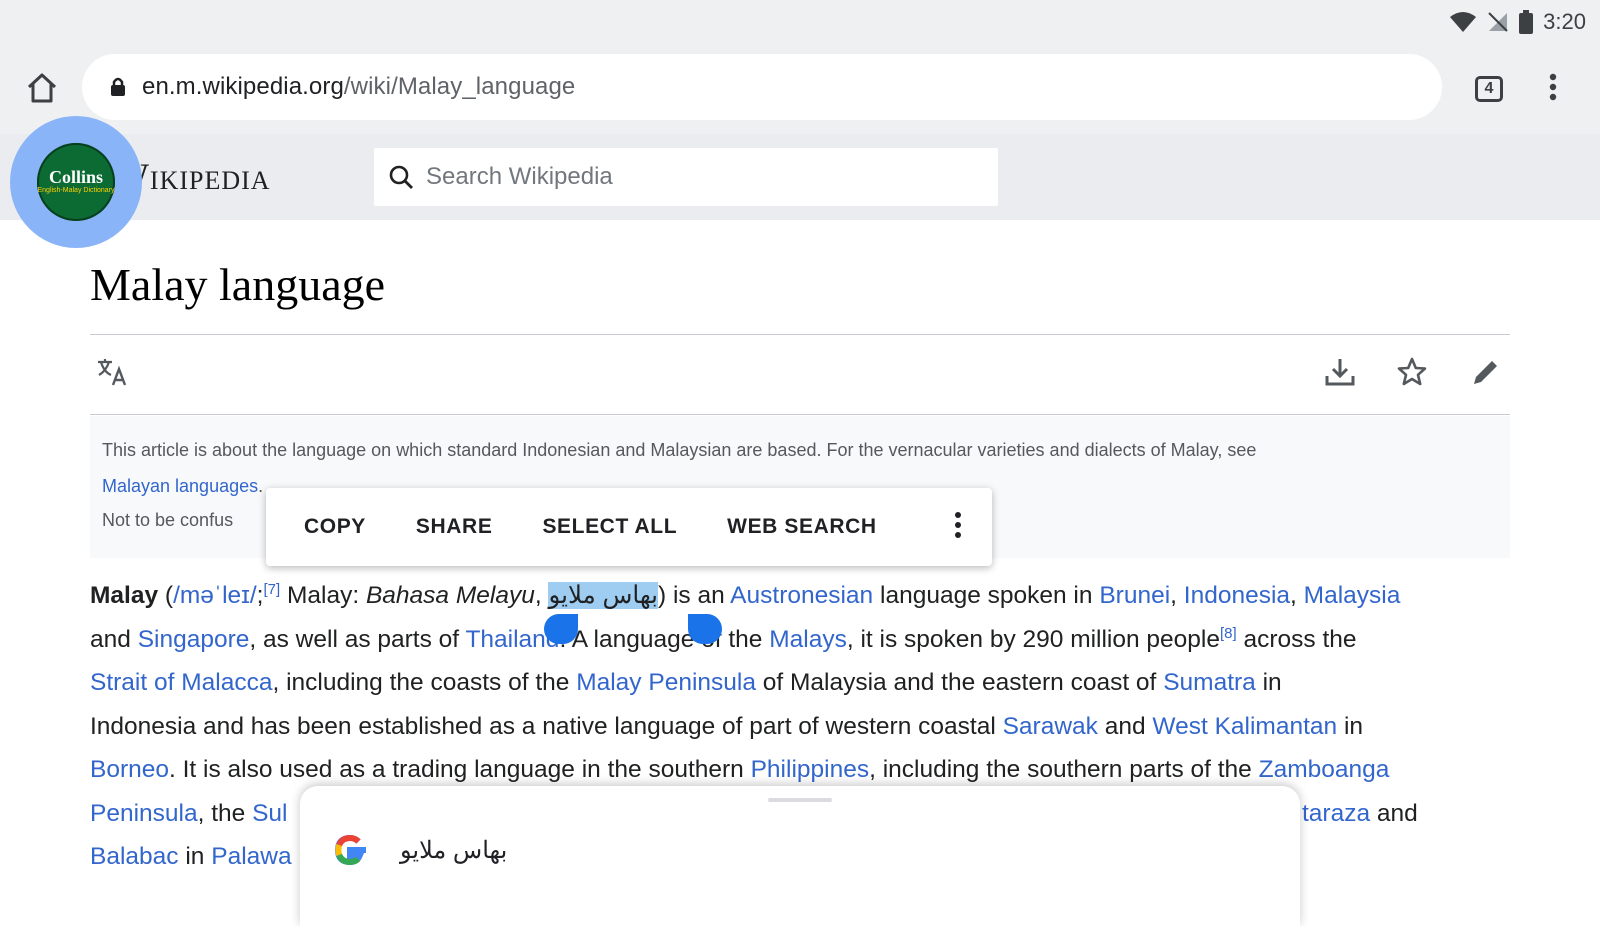 This screenshot has height=926, width=1600. What do you see at coordinates (762, 87) in the screenshot?
I see `address-bar: en.m.wikipedia.org/wiki/Malay_language` at bounding box center [762, 87].